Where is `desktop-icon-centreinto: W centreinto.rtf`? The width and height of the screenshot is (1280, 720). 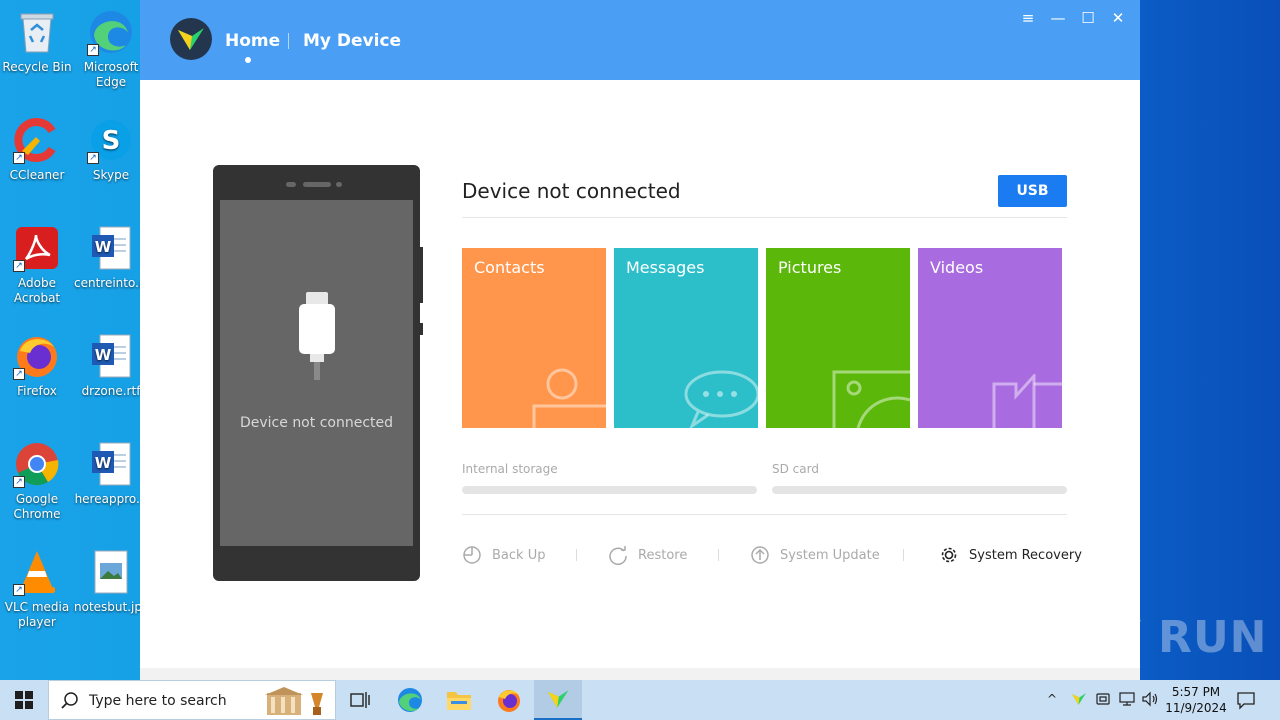 desktop-icon-centreinto: W centreinto.rtf is located at coordinates (113, 257).